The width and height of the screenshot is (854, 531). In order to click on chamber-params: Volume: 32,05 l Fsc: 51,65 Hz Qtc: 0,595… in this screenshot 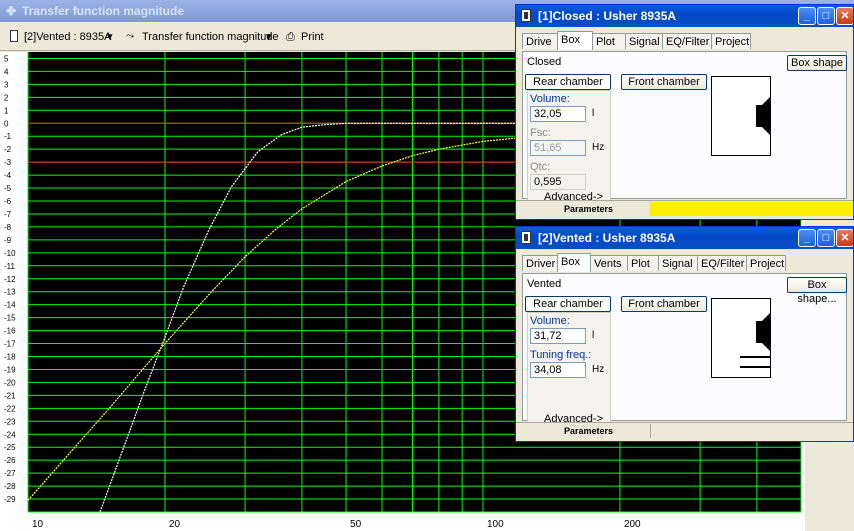, I will do `click(569, 146)`.